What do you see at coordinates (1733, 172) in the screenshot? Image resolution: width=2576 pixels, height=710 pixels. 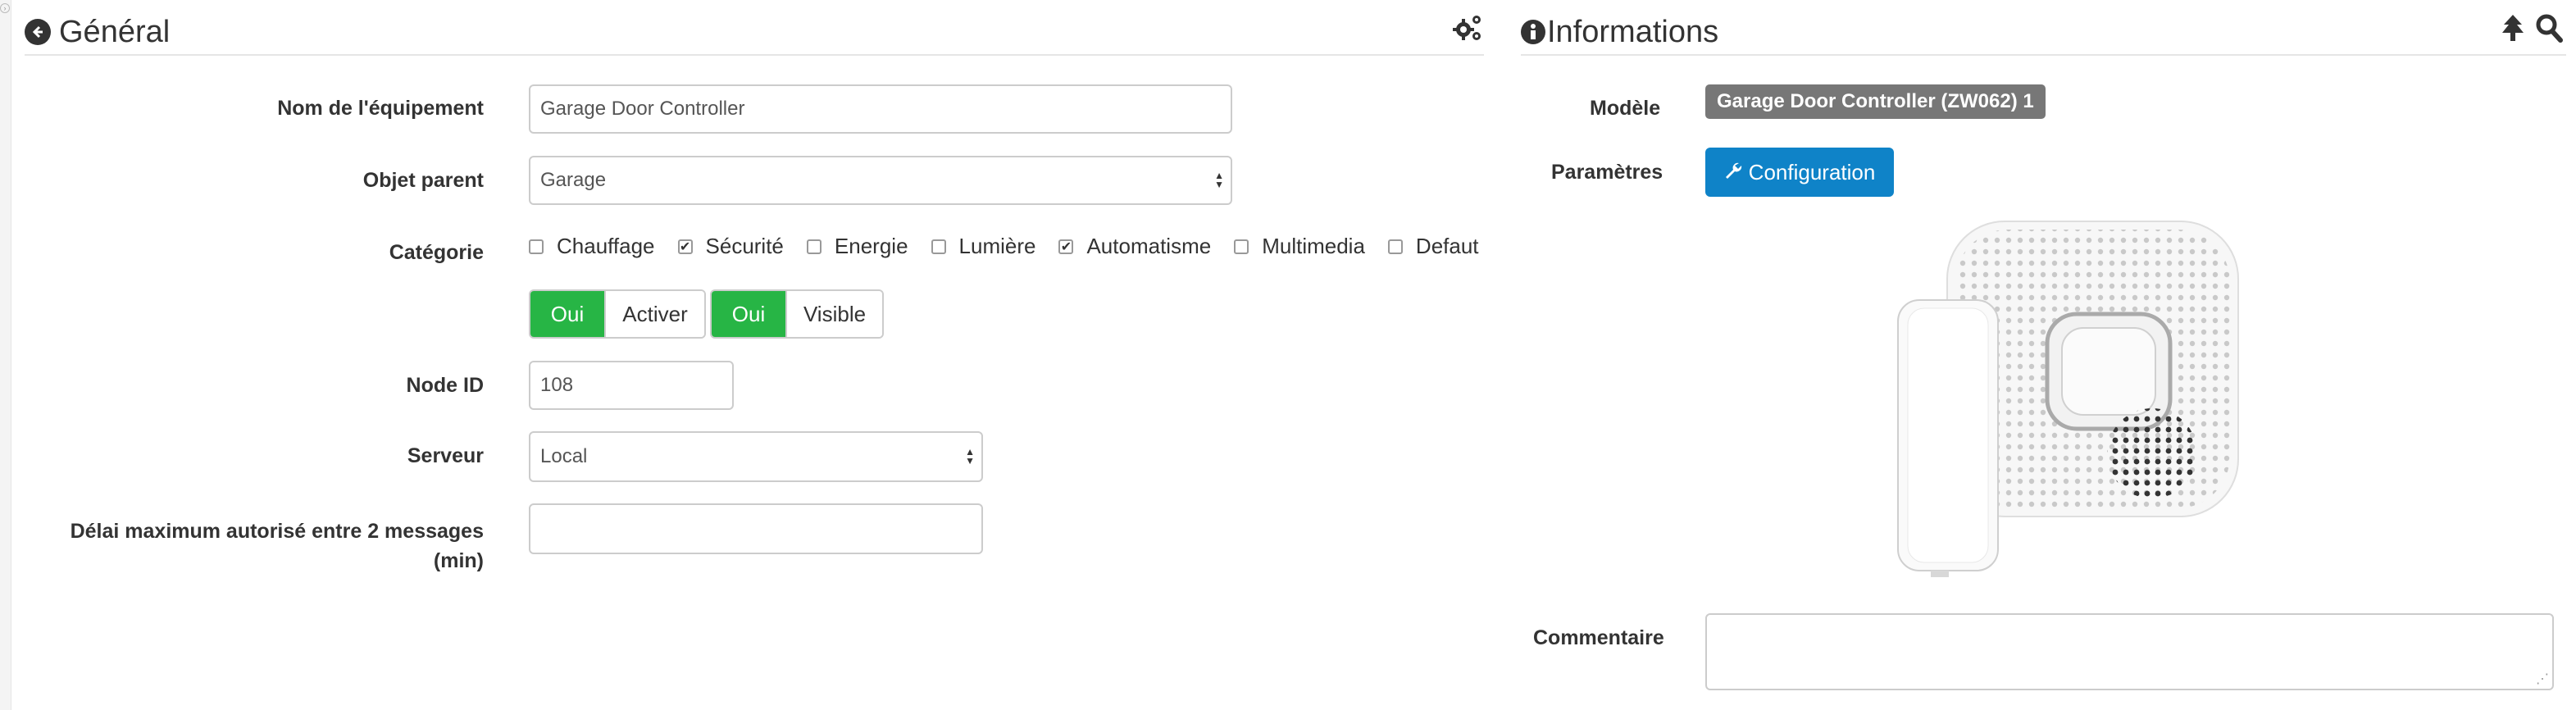 I see `wrench-icon` at bounding box center [1733, 172].